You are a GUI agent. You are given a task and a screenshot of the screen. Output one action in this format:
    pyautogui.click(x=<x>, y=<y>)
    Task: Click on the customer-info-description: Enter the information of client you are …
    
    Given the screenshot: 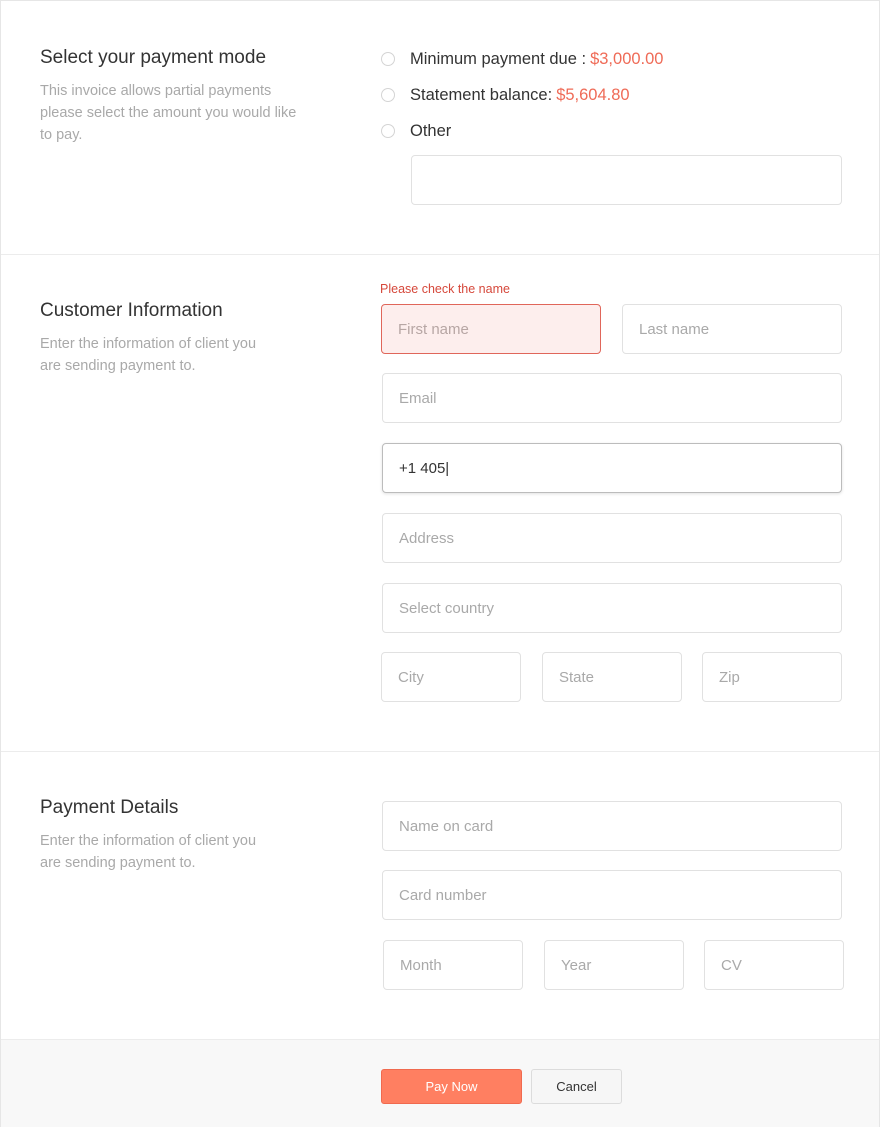 What is the action you would take?
    pyautogui.click(x=148, y=355)
    